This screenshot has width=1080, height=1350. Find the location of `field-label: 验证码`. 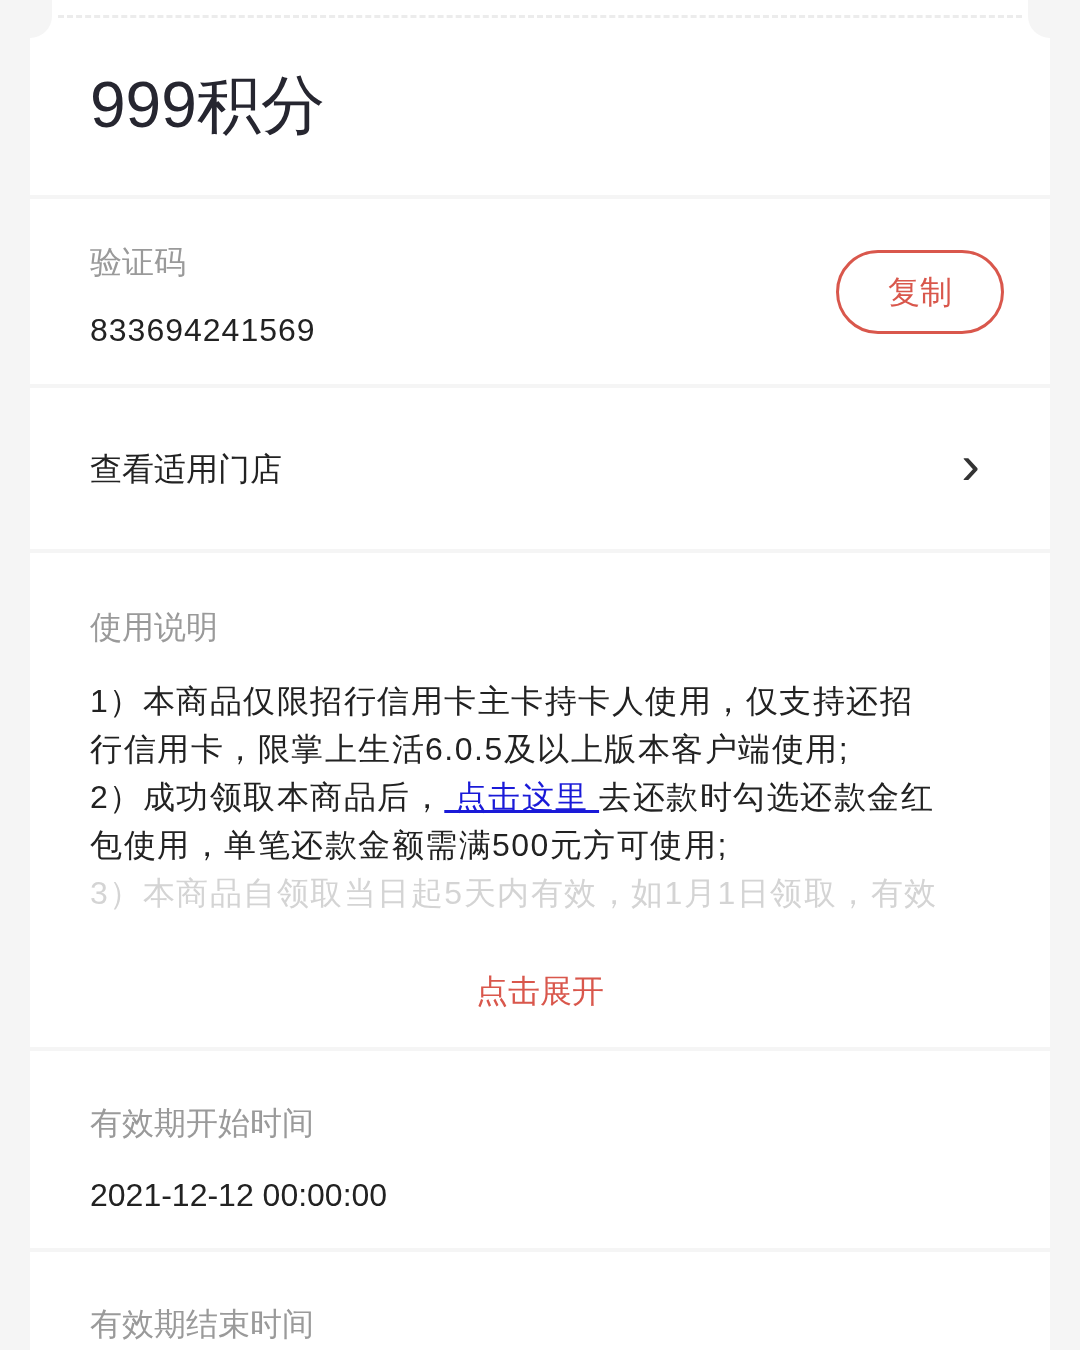

field-label: 验证码 is located at coordinates (138, 262).